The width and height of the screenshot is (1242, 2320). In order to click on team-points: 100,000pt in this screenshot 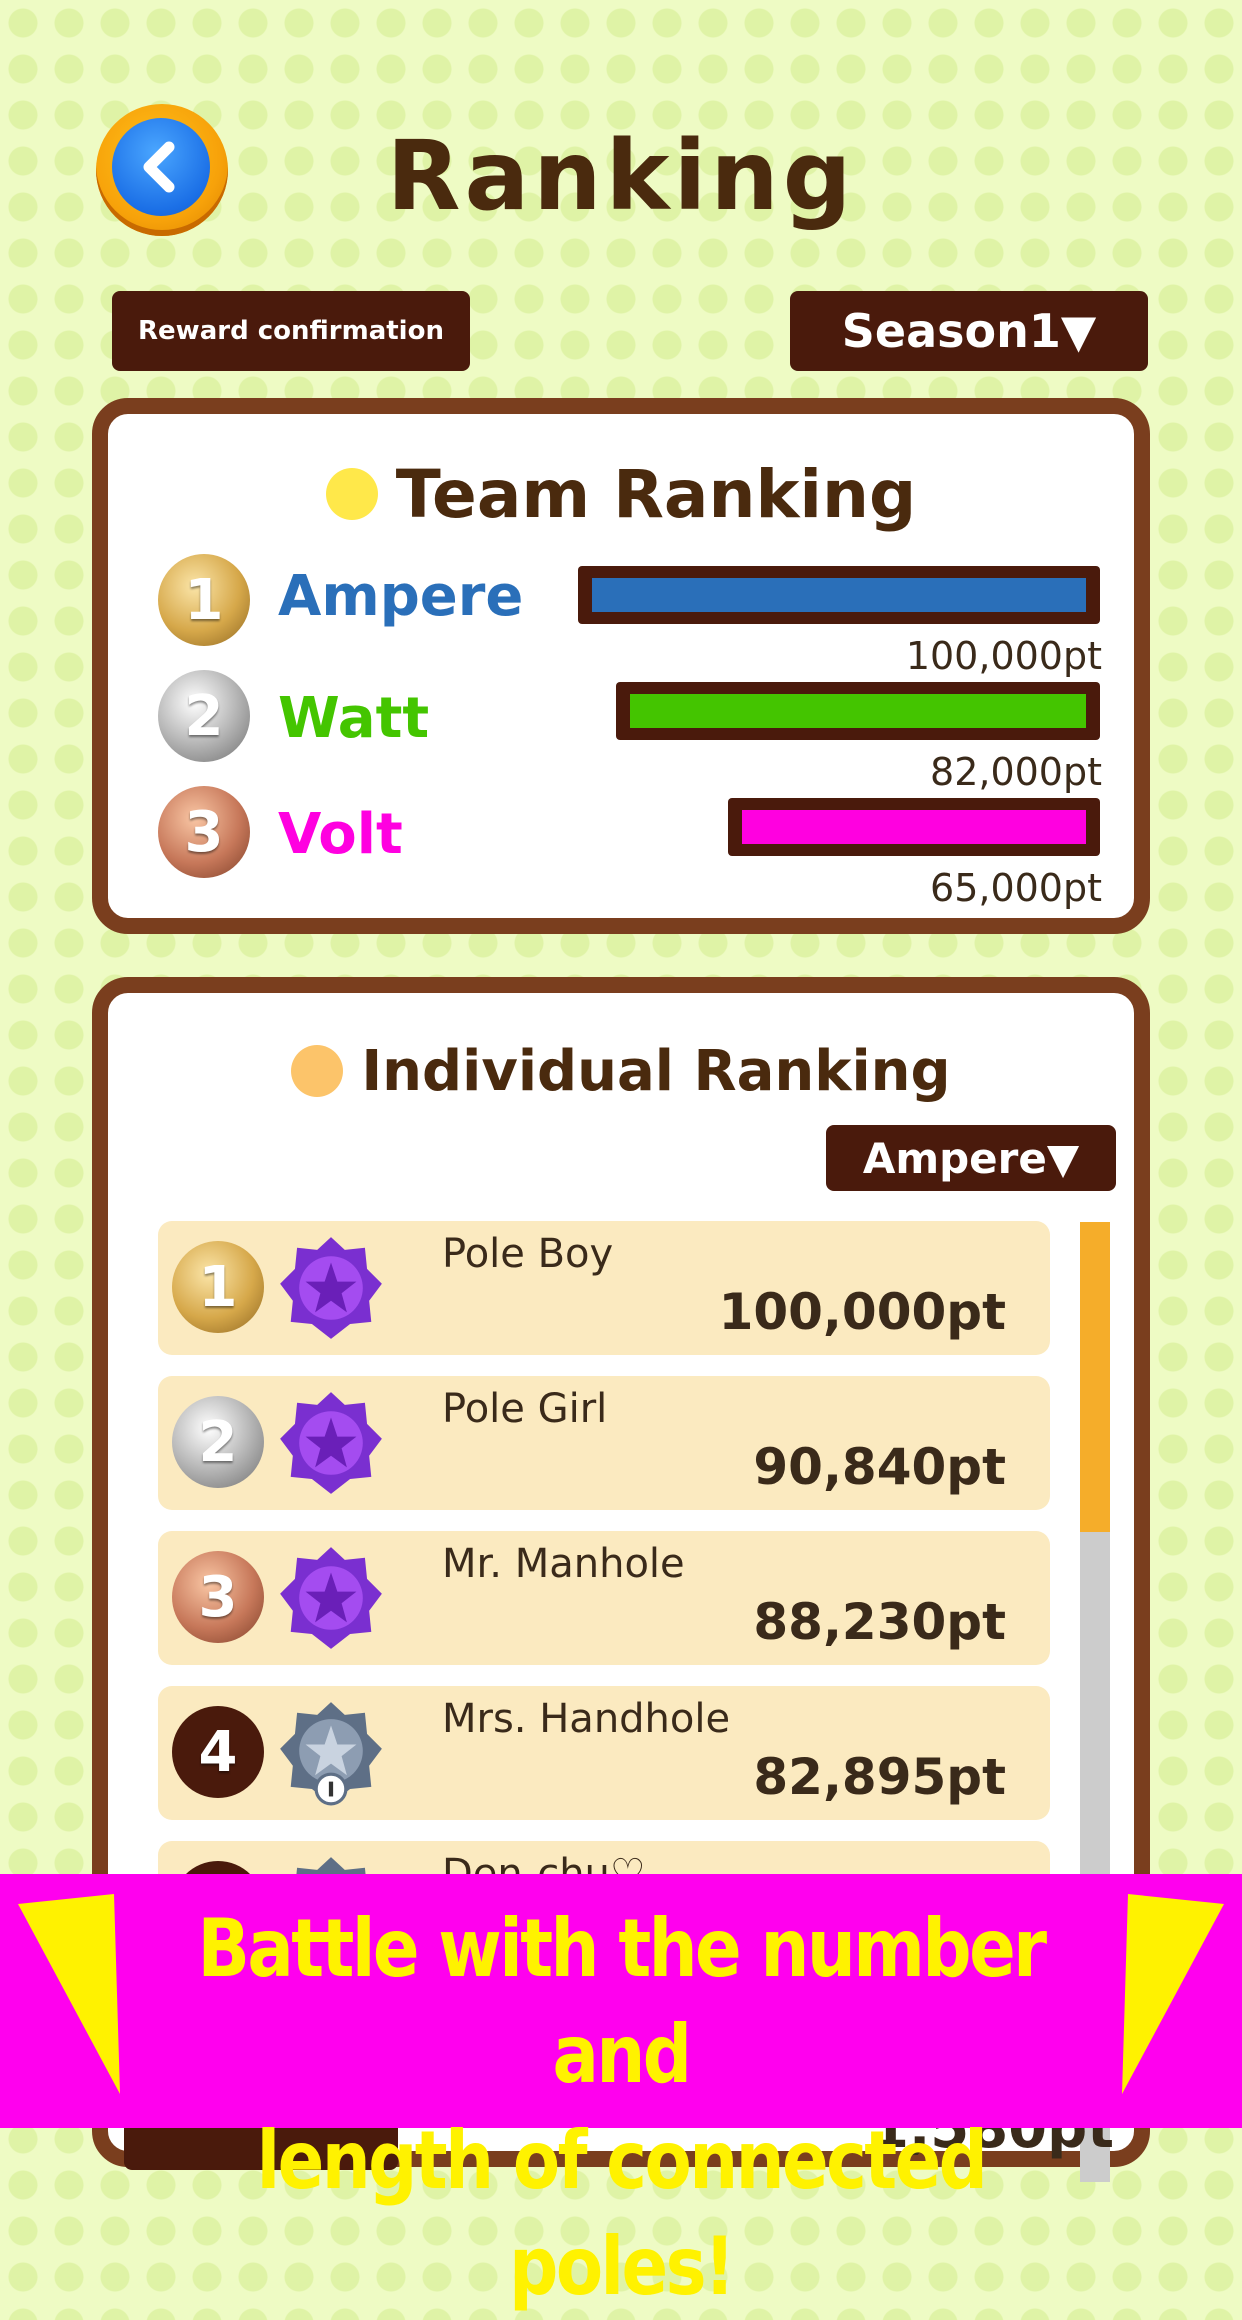, I will do `click(1003, 656)`.